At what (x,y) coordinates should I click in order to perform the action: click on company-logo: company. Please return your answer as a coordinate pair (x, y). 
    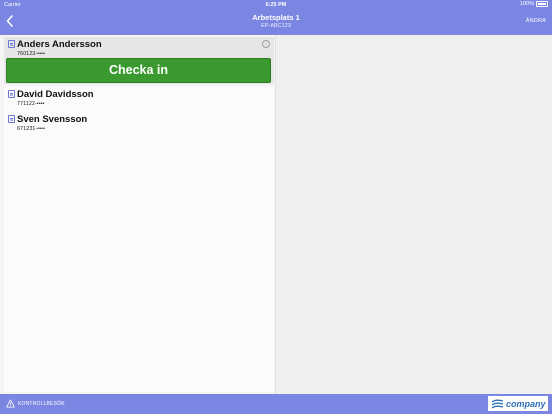
    Looking at the image, I should click on (518, 403).